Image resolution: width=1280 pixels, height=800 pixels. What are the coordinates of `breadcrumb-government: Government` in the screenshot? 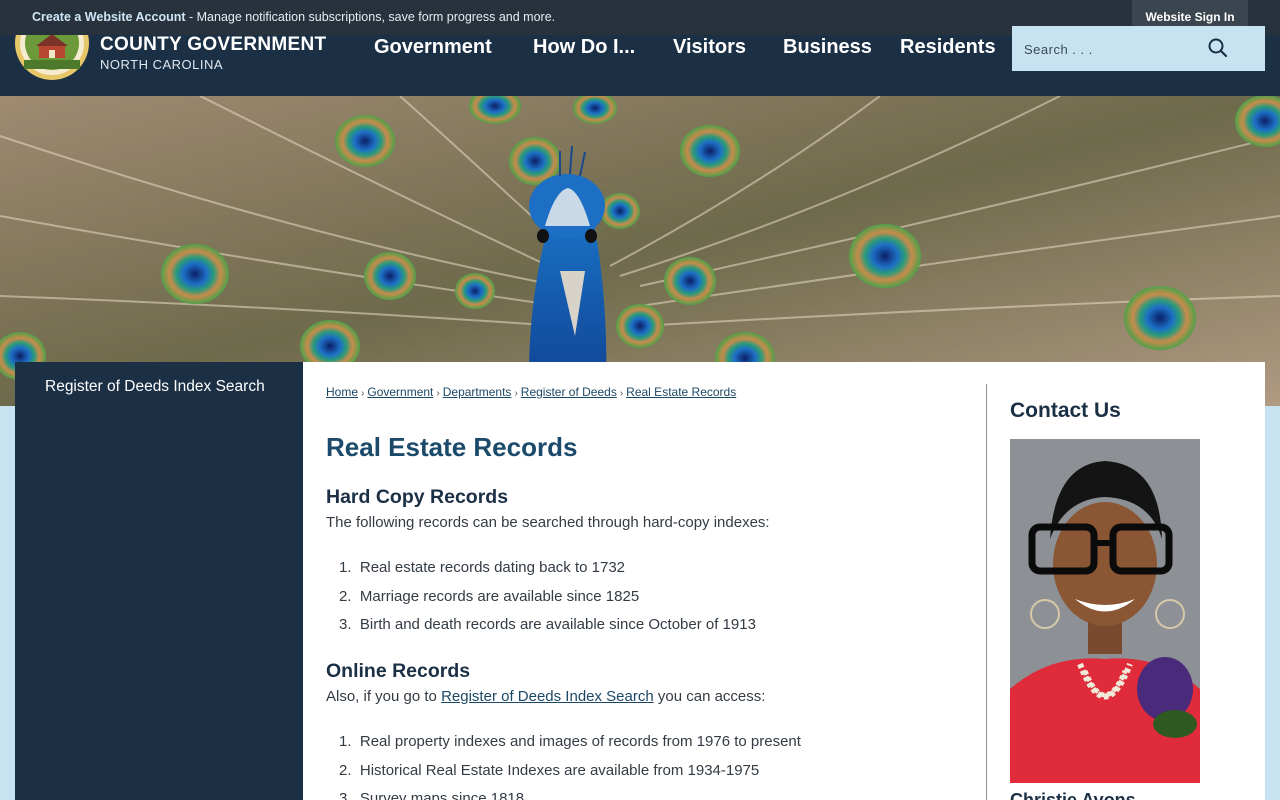 It's located at (400, 392).